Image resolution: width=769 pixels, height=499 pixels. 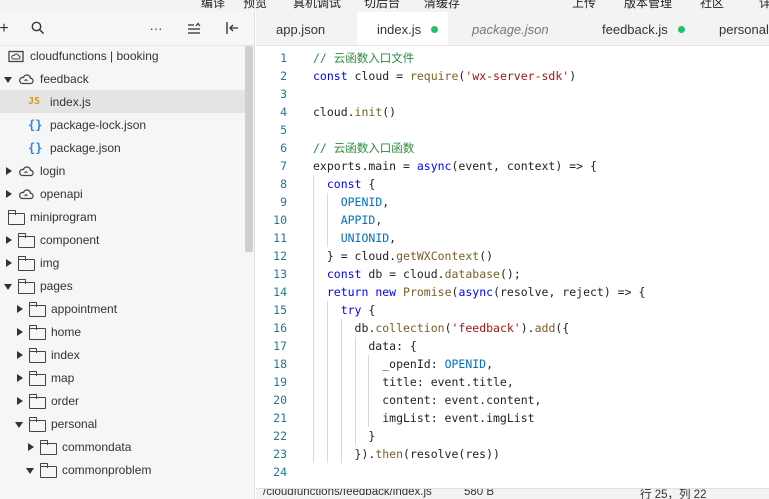 I want to click on community-menu: 社区, so click(x=712, y=5).